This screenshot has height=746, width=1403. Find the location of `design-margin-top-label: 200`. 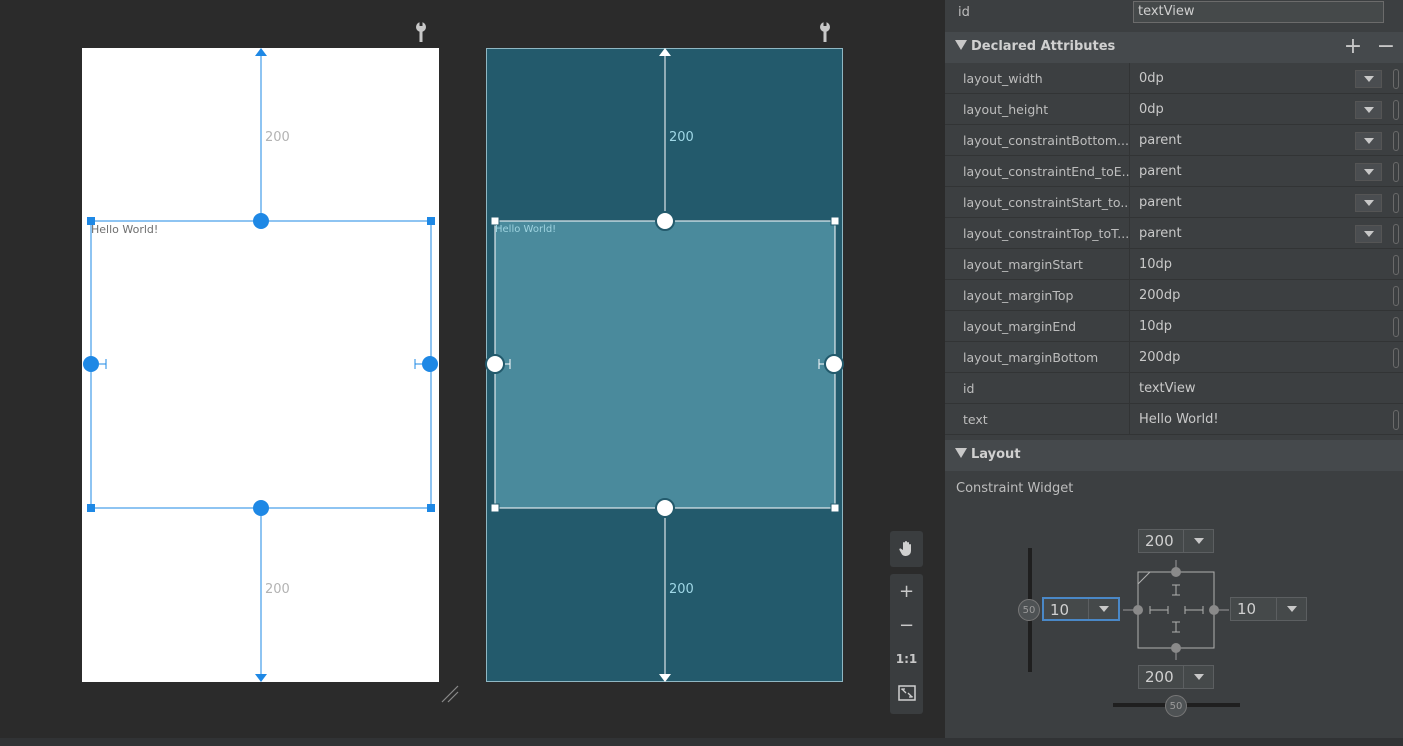

design-margin-top-label: 200 is located at coordinates (277, 137).